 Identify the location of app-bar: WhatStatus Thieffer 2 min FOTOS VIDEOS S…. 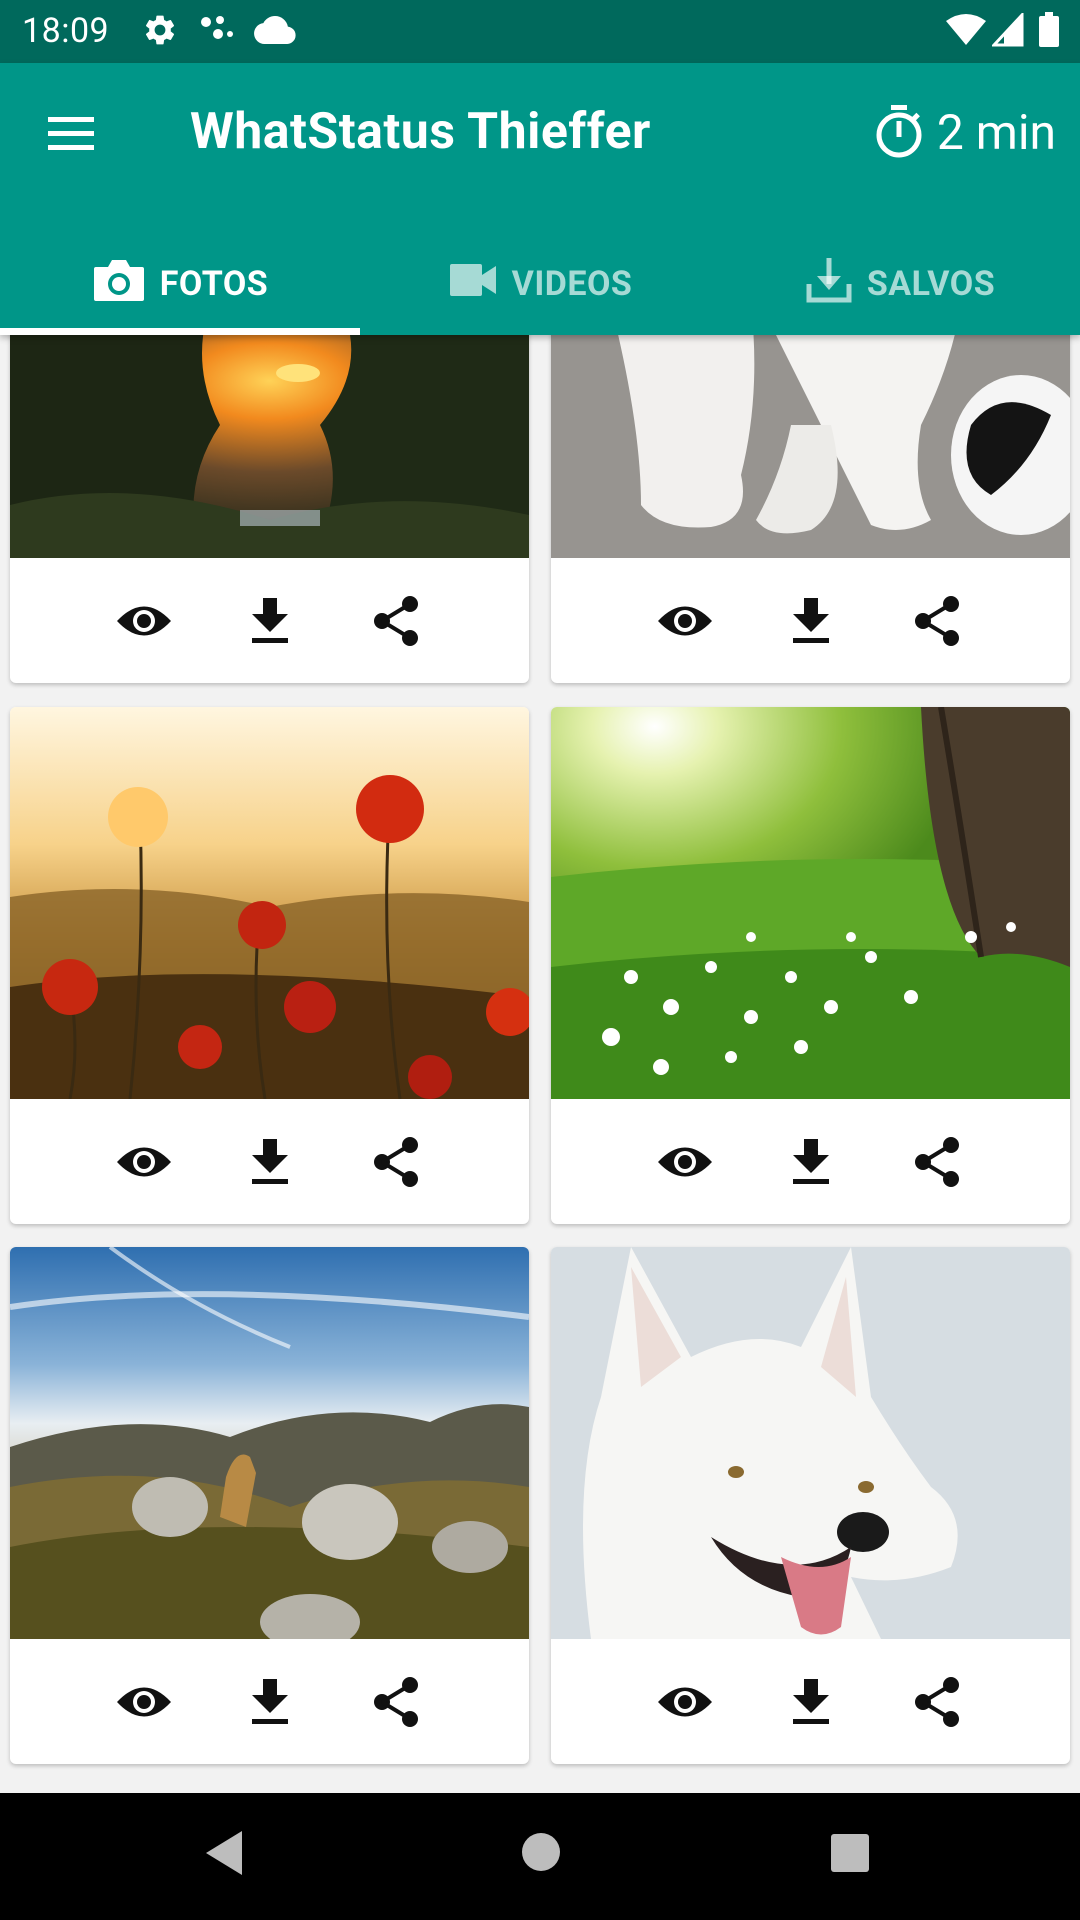
(540, 199).